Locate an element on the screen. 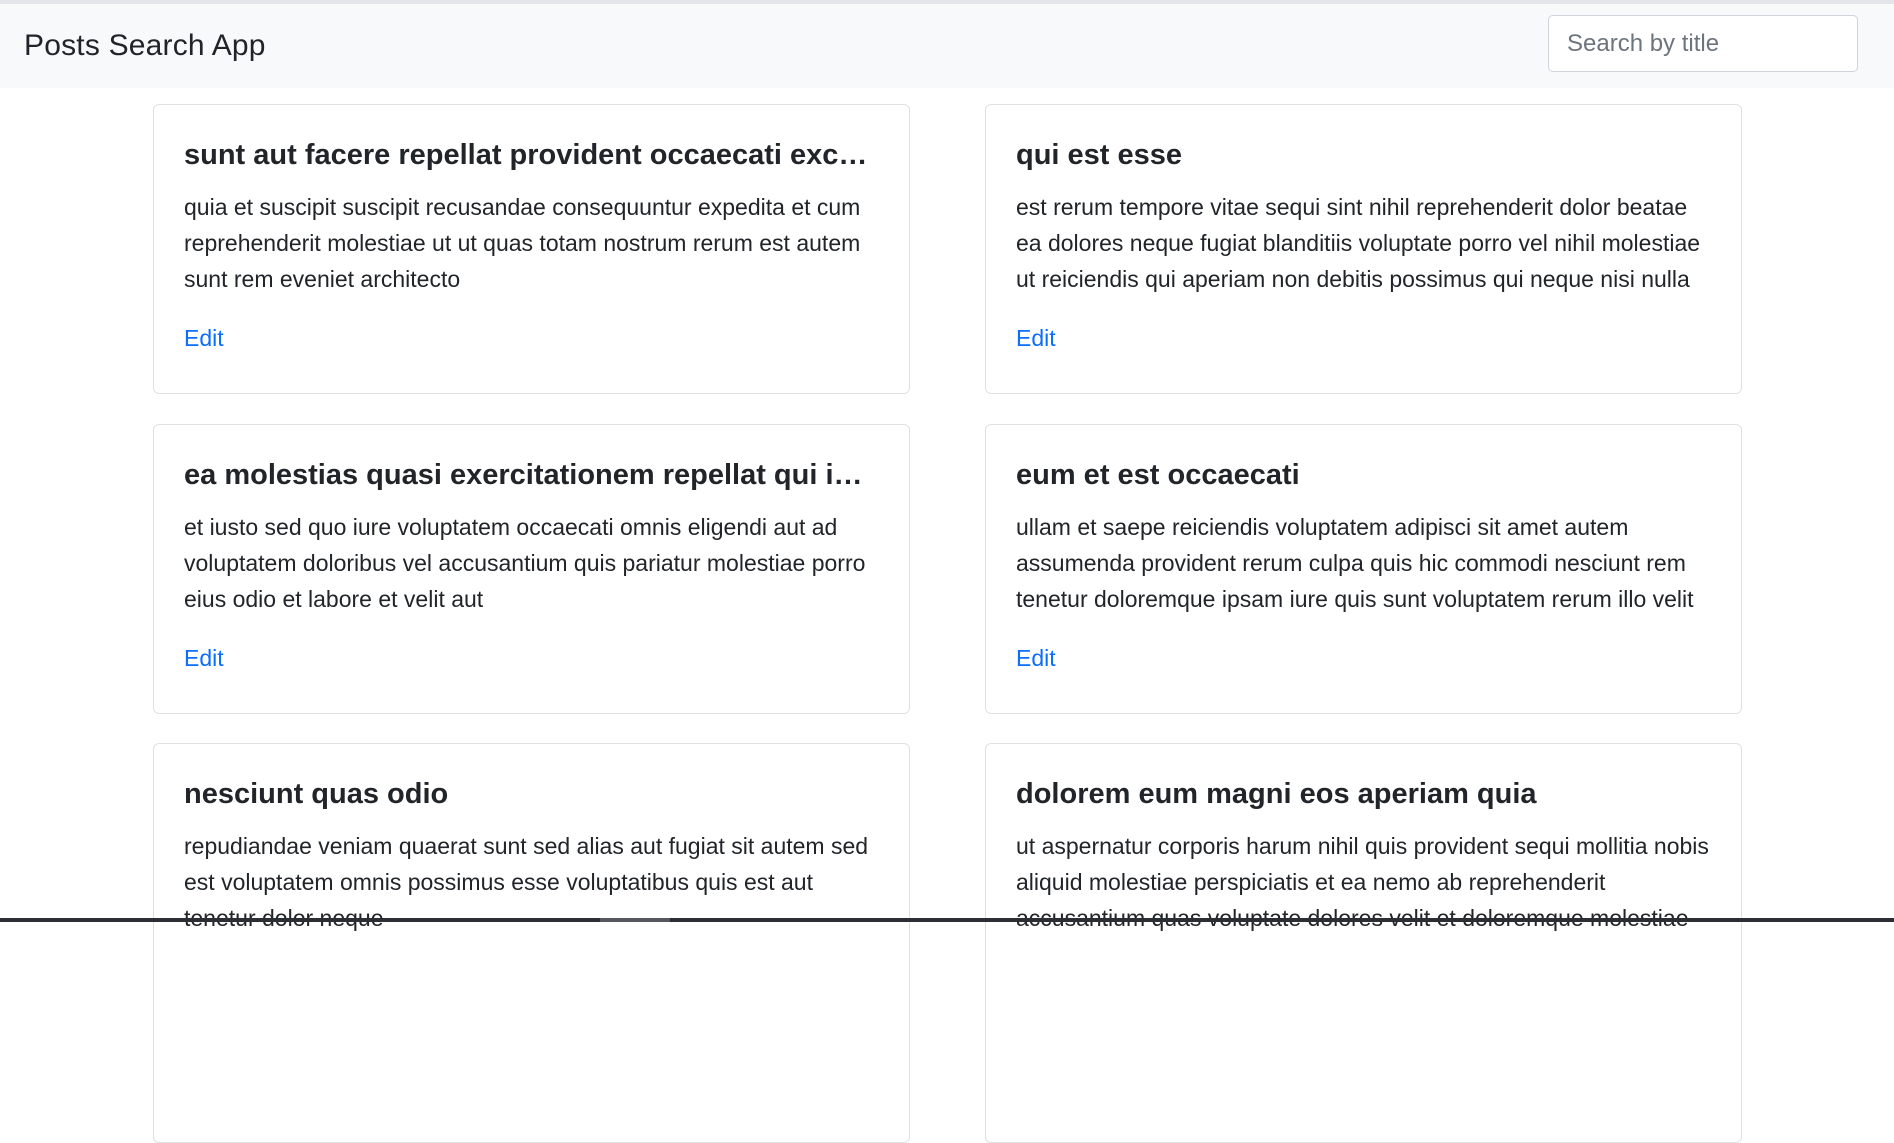 Image resolution: width=1894 pixels, height=1143 pixels. post-title: dolorem eum magni eos aperiam quia is located at coordinates (1276, 794).